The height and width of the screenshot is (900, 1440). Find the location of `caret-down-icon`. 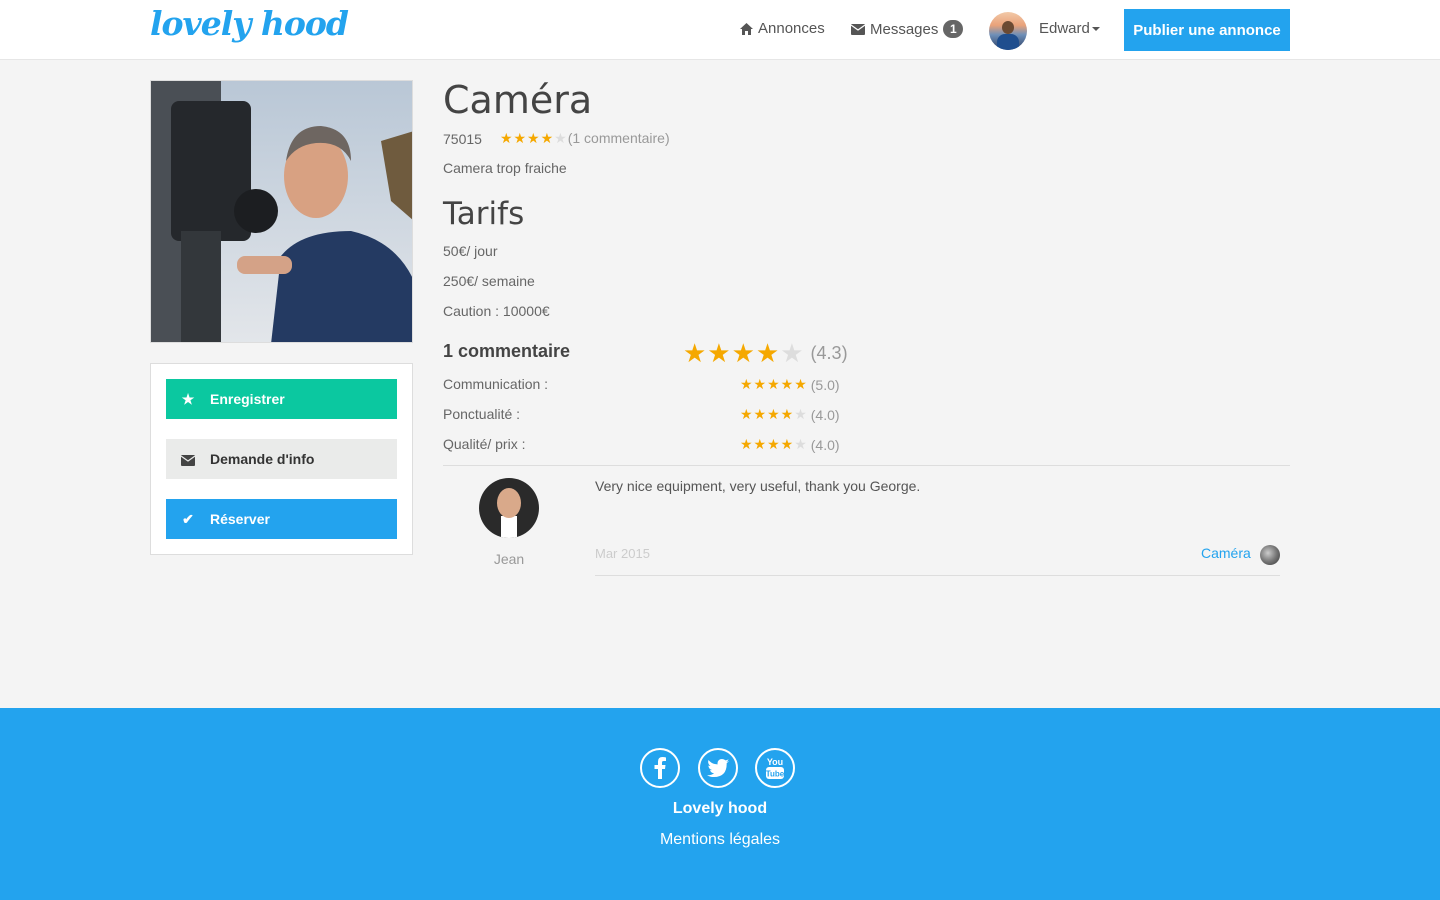

caret-down-icon is located at coordinates (1095, 29).